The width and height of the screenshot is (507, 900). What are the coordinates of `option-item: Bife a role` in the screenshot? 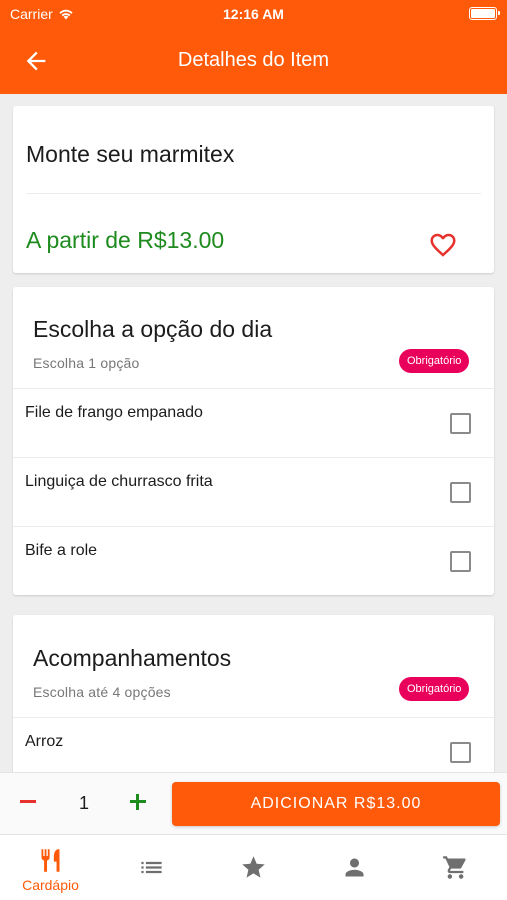 It's located at (253, 560).